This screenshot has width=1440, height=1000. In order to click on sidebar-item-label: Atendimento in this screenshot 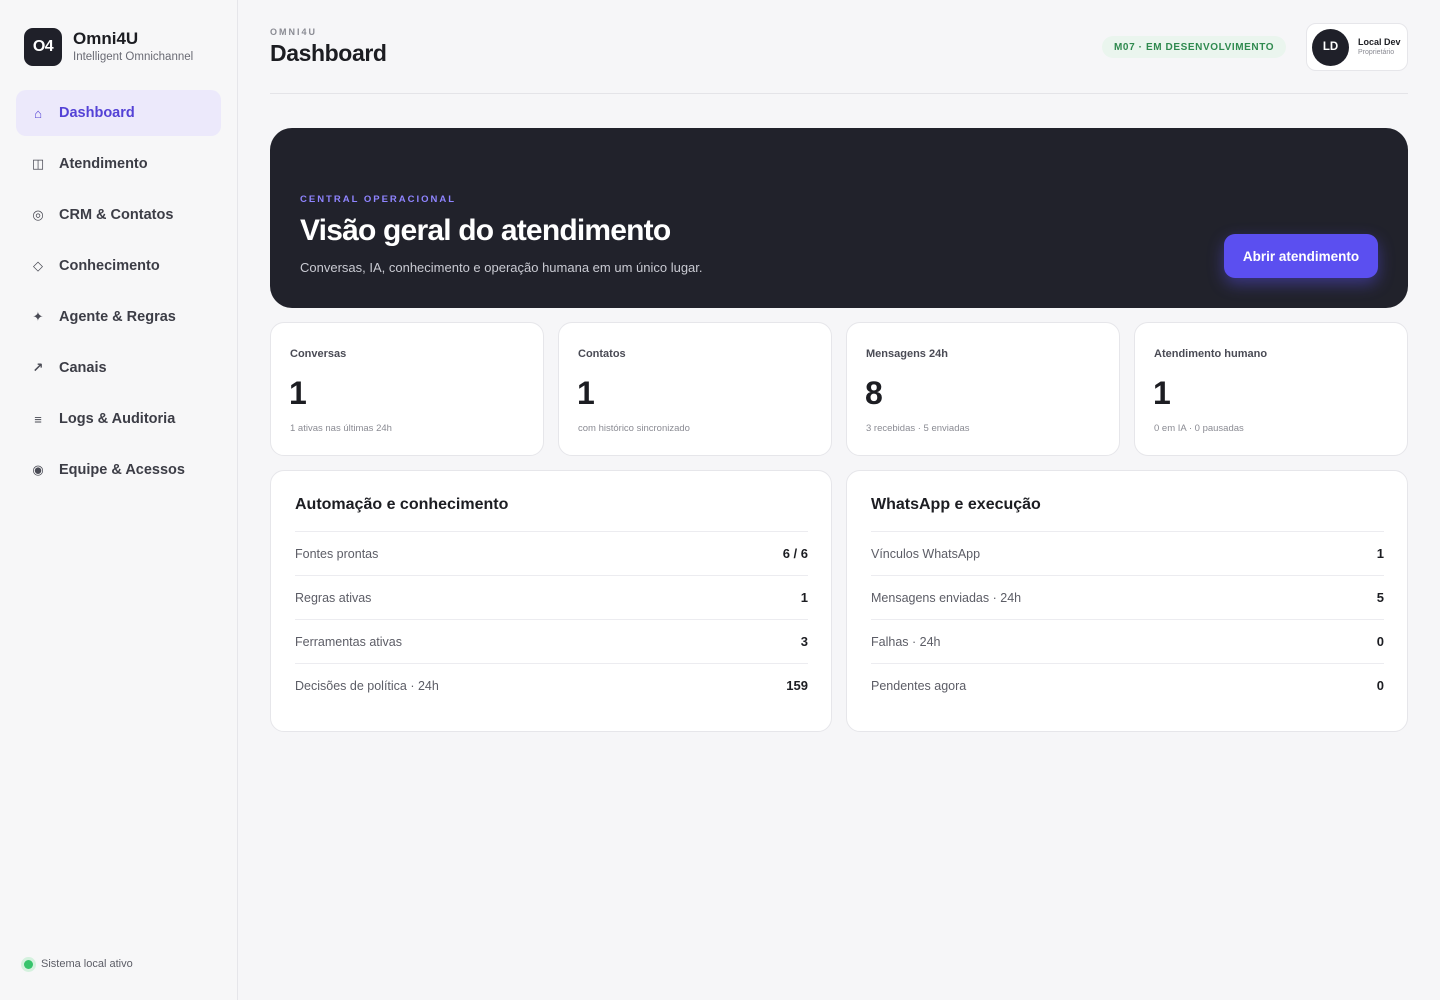, I will do `click(103, 164)`.